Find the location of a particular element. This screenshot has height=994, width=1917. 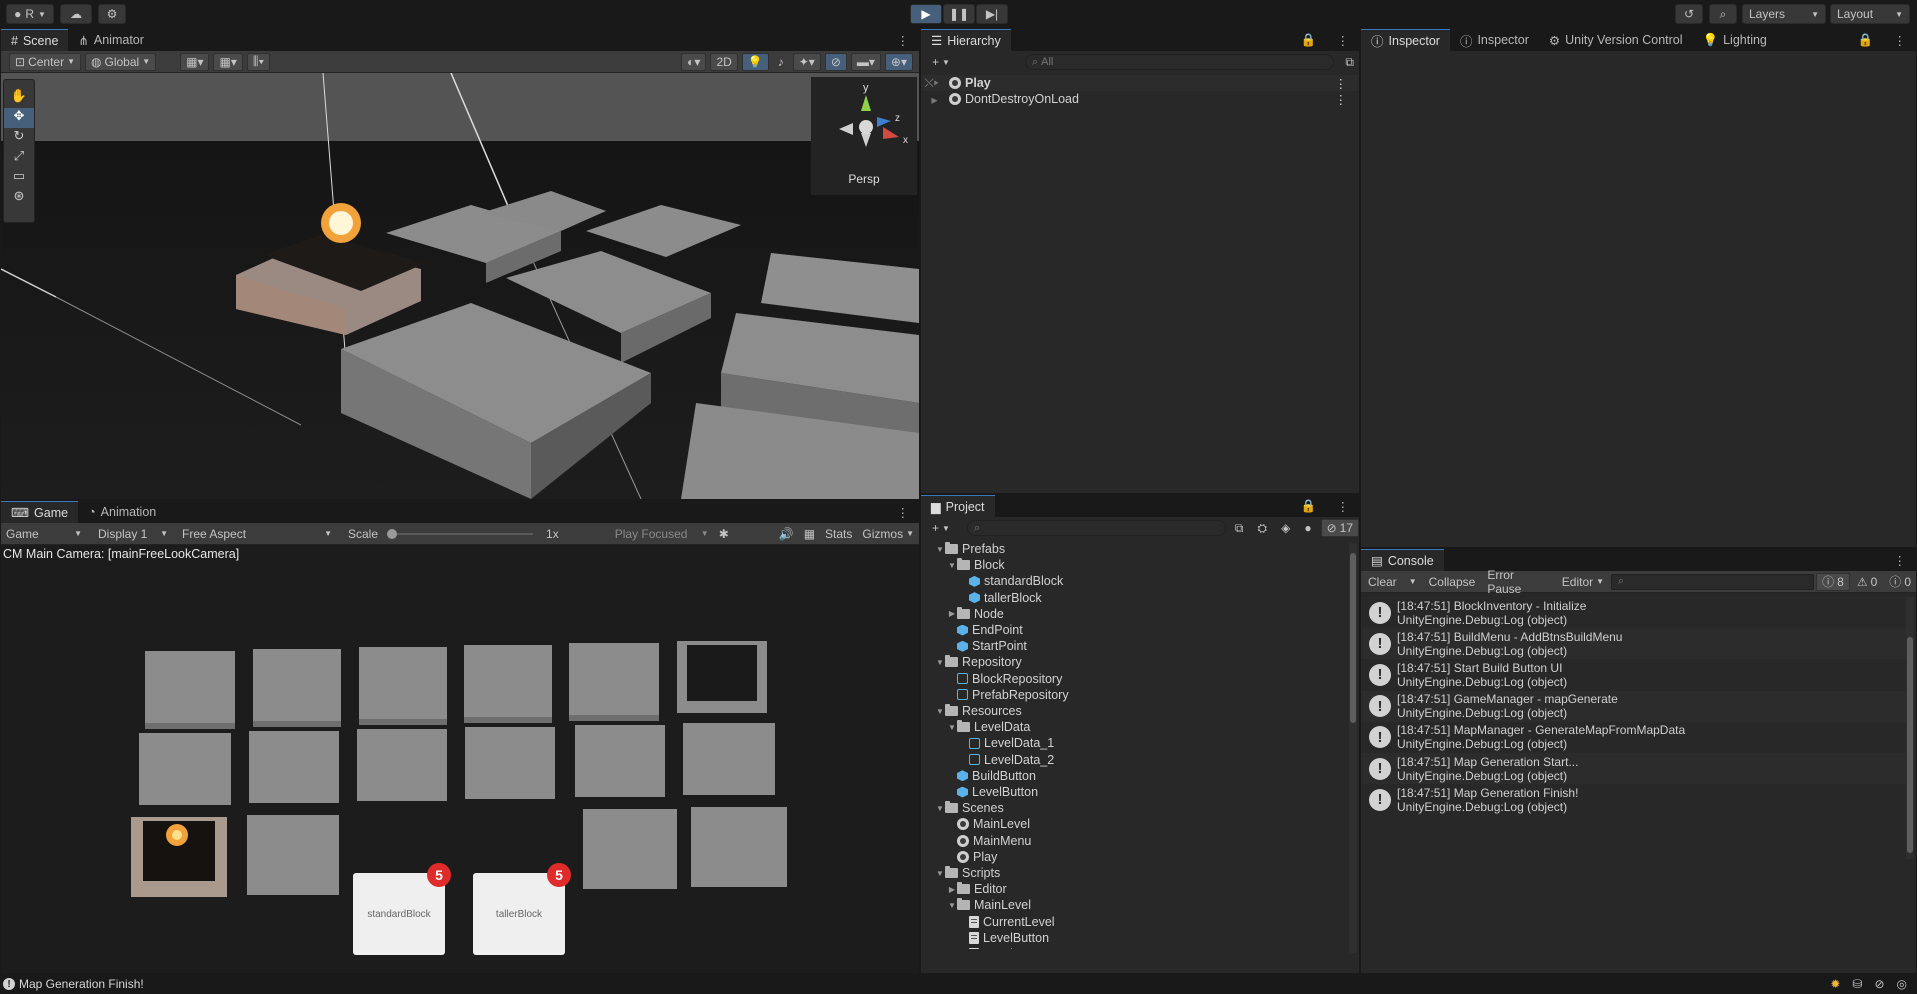

gizmos-dropdown: Gizmos ▼ is located at coordinates (888, 534).